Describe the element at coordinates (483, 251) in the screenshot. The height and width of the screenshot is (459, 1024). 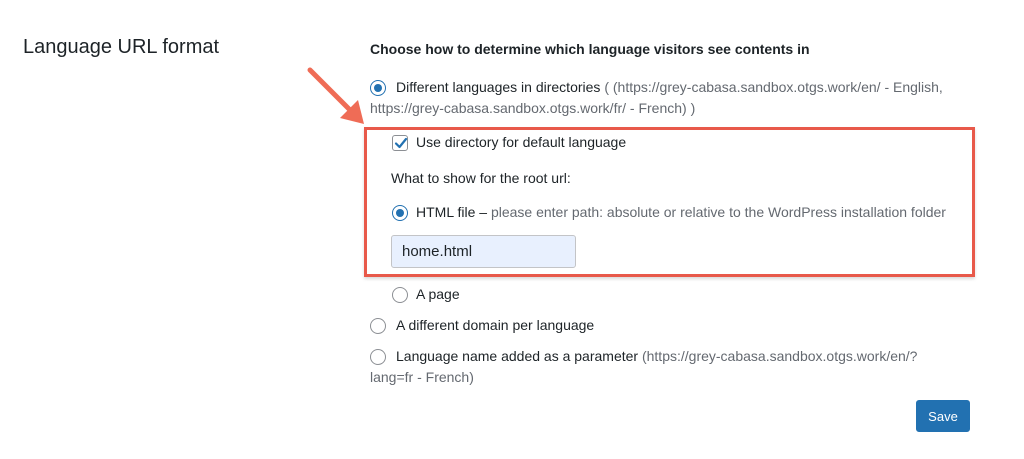
I see `html-file-path-input` at that location.